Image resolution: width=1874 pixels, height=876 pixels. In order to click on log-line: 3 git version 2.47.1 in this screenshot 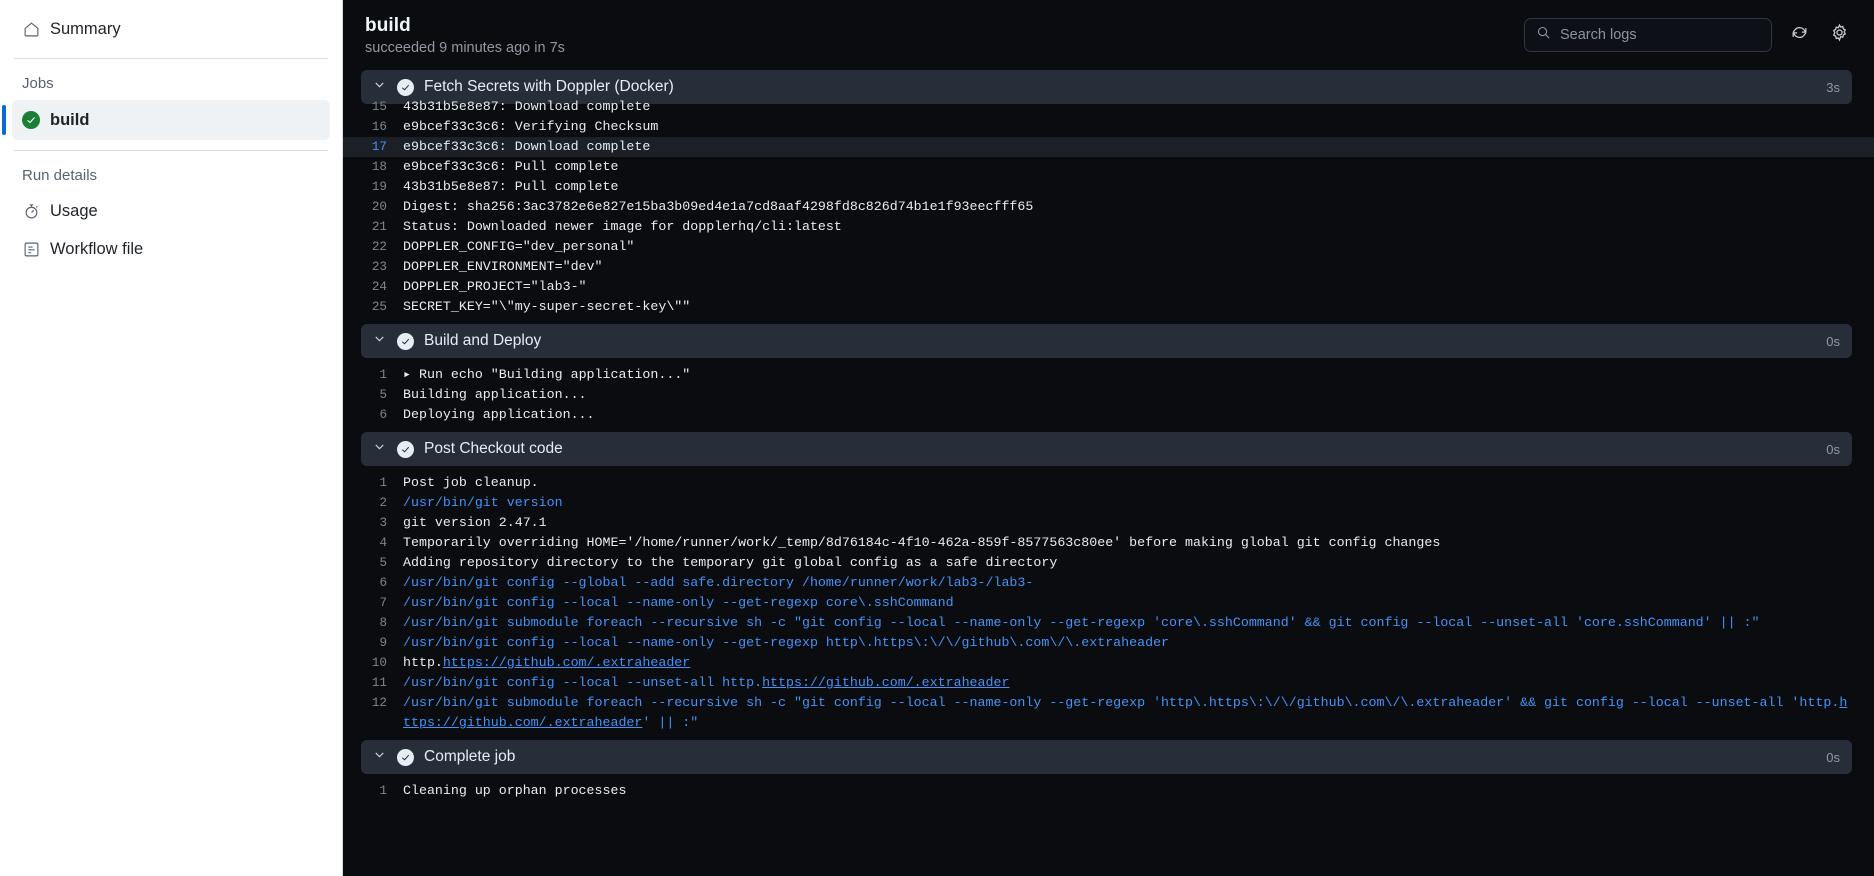, I will do `click(1108, 523)`.